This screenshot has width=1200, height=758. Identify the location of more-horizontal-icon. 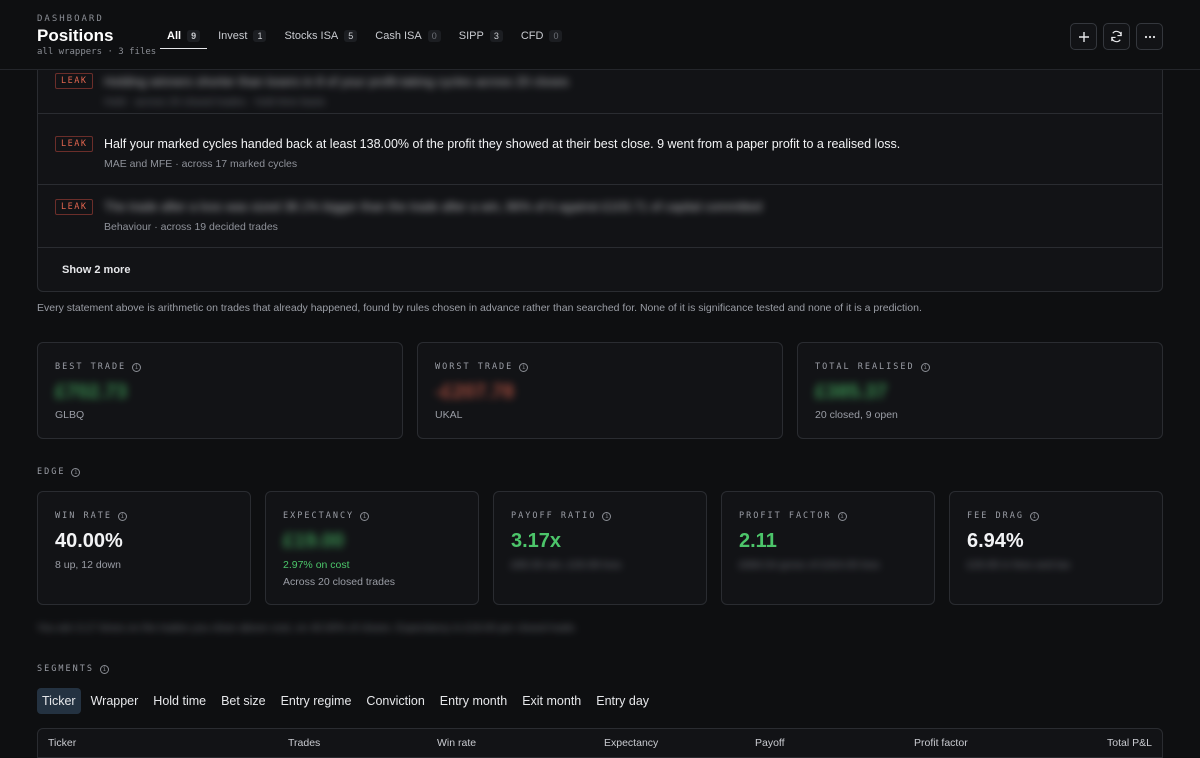
(1149, 36).